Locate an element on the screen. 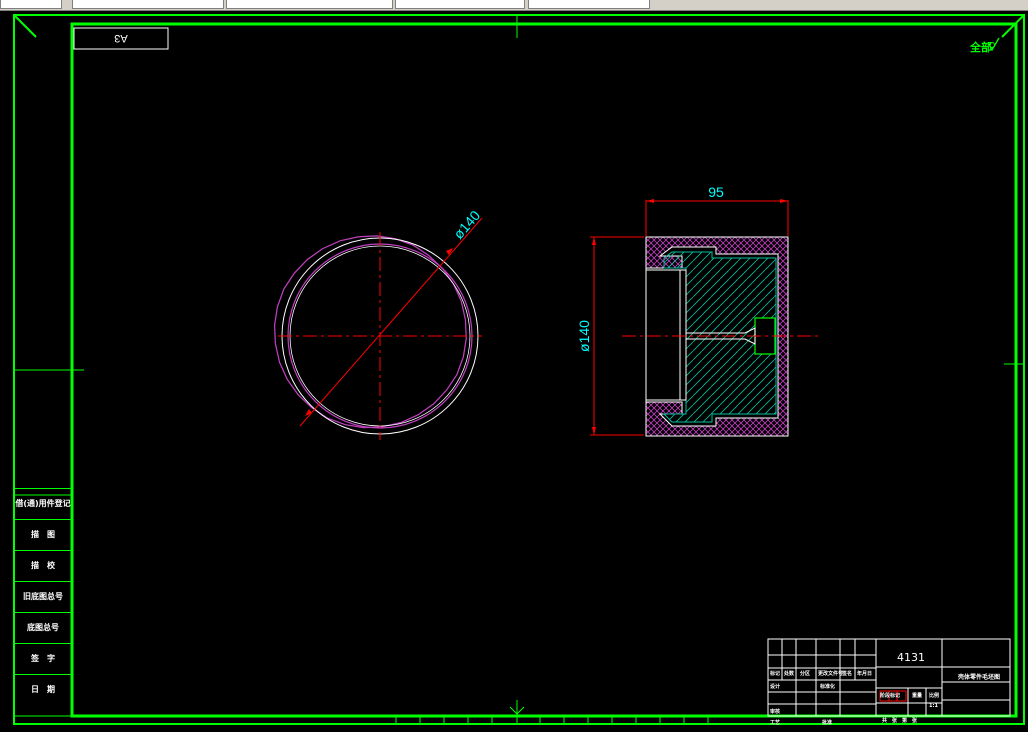 The width and height of the screenshot is (1028, 732). label-sign: 签名 is located at coordinates (847, 674).